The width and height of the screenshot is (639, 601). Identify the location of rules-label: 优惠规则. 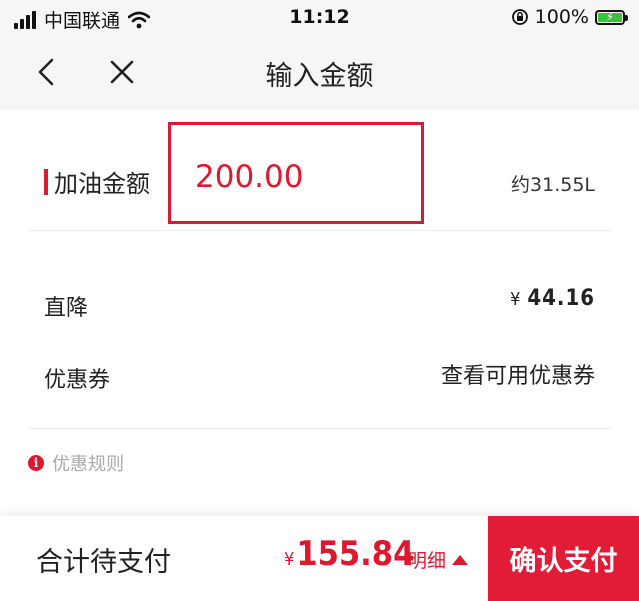
(88, 464).